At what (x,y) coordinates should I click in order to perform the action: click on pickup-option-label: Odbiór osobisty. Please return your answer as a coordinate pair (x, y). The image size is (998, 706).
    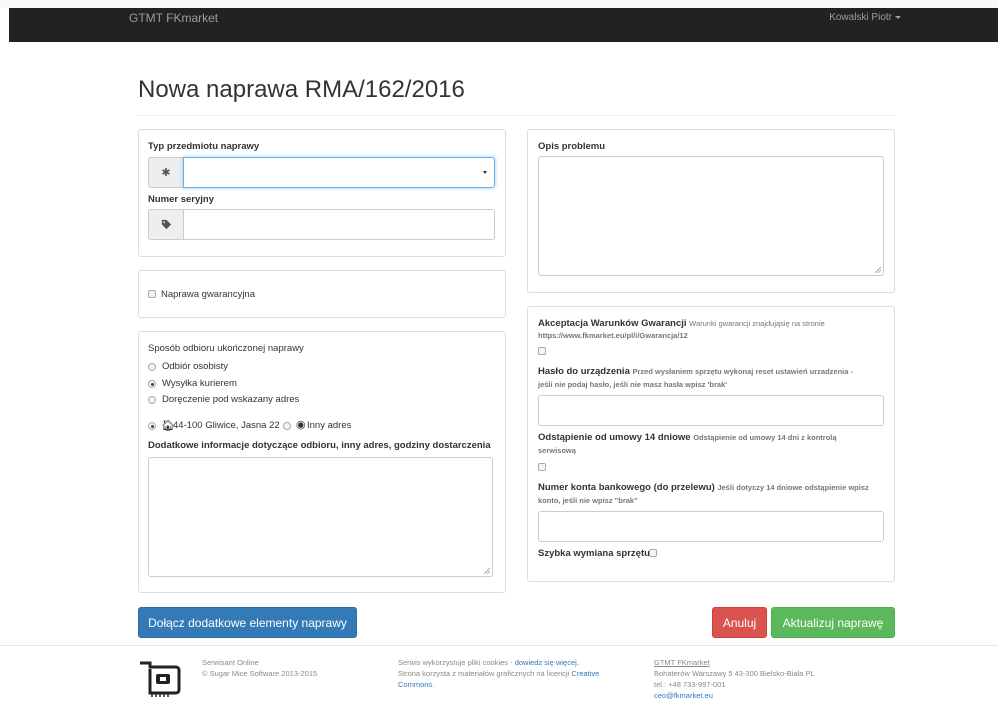
    Looking at the image, I should click on (195, 366).